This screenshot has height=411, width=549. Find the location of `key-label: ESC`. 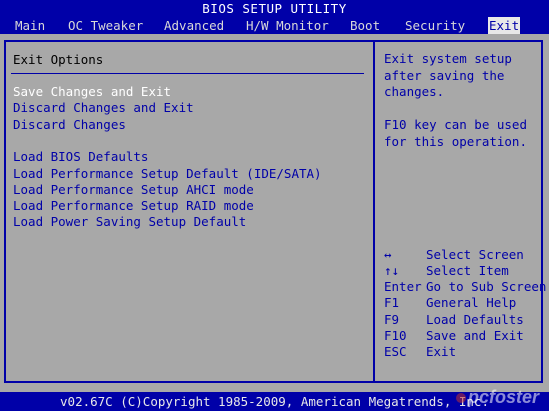

key-label: ESC is located at coordinates (395, 351).